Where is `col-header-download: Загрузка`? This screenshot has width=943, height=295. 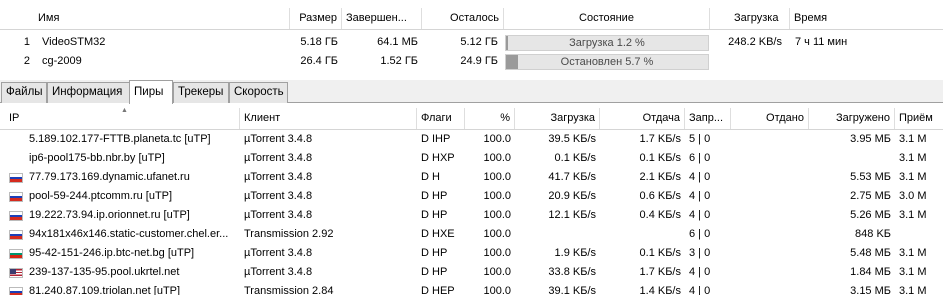 col-header-download: Загрузка is located at coordinates (760, 18).